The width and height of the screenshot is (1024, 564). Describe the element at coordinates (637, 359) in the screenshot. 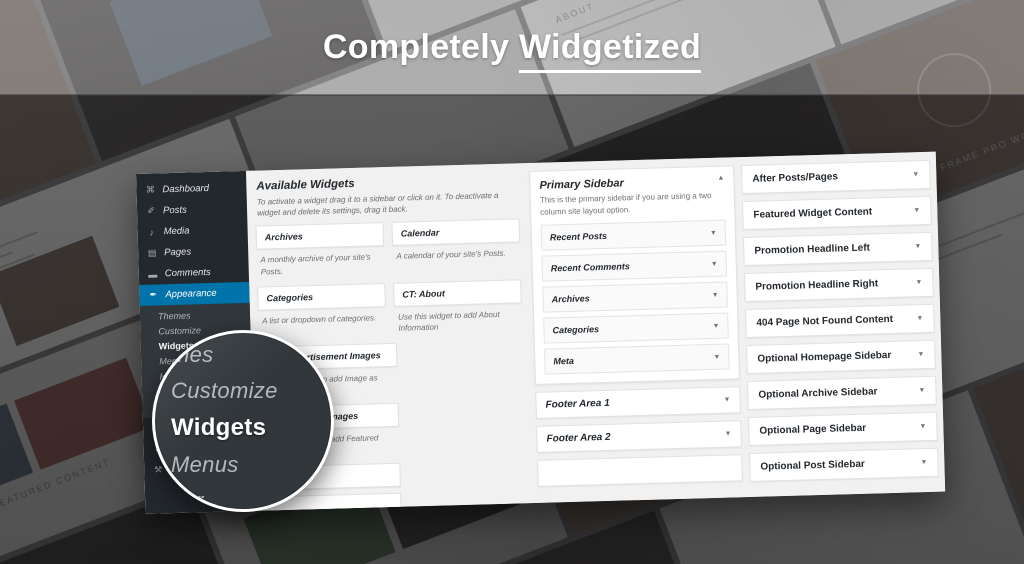

I see `sidebar-widget-meta: Meta ▼` at that location.